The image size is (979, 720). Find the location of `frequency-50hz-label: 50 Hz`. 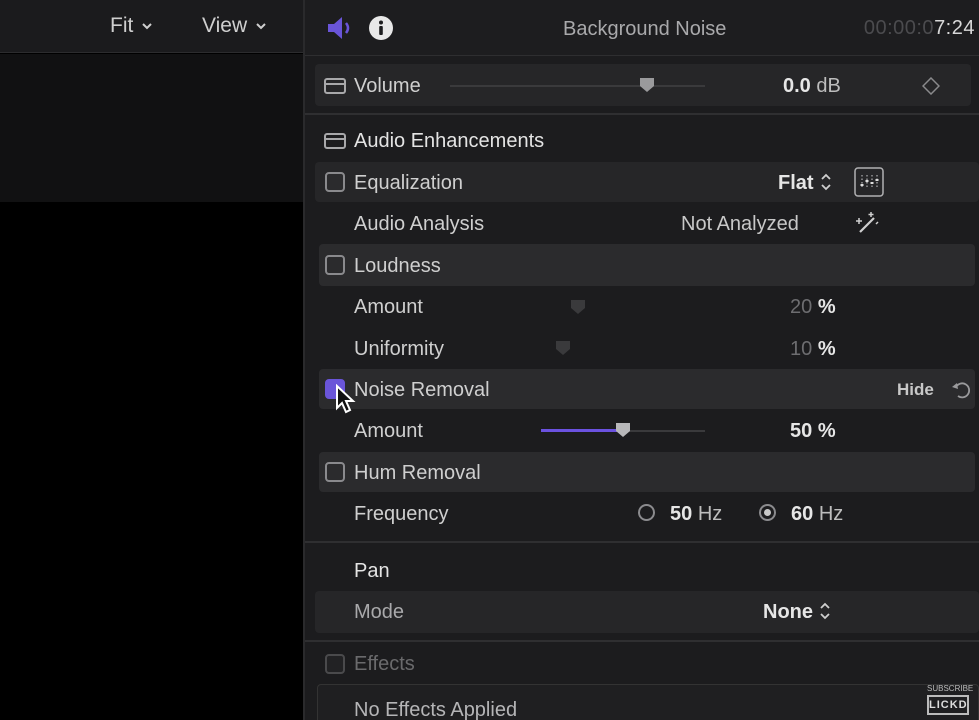

frequency-50hz-label: 50 Hz is located at coordinates (696, 514).